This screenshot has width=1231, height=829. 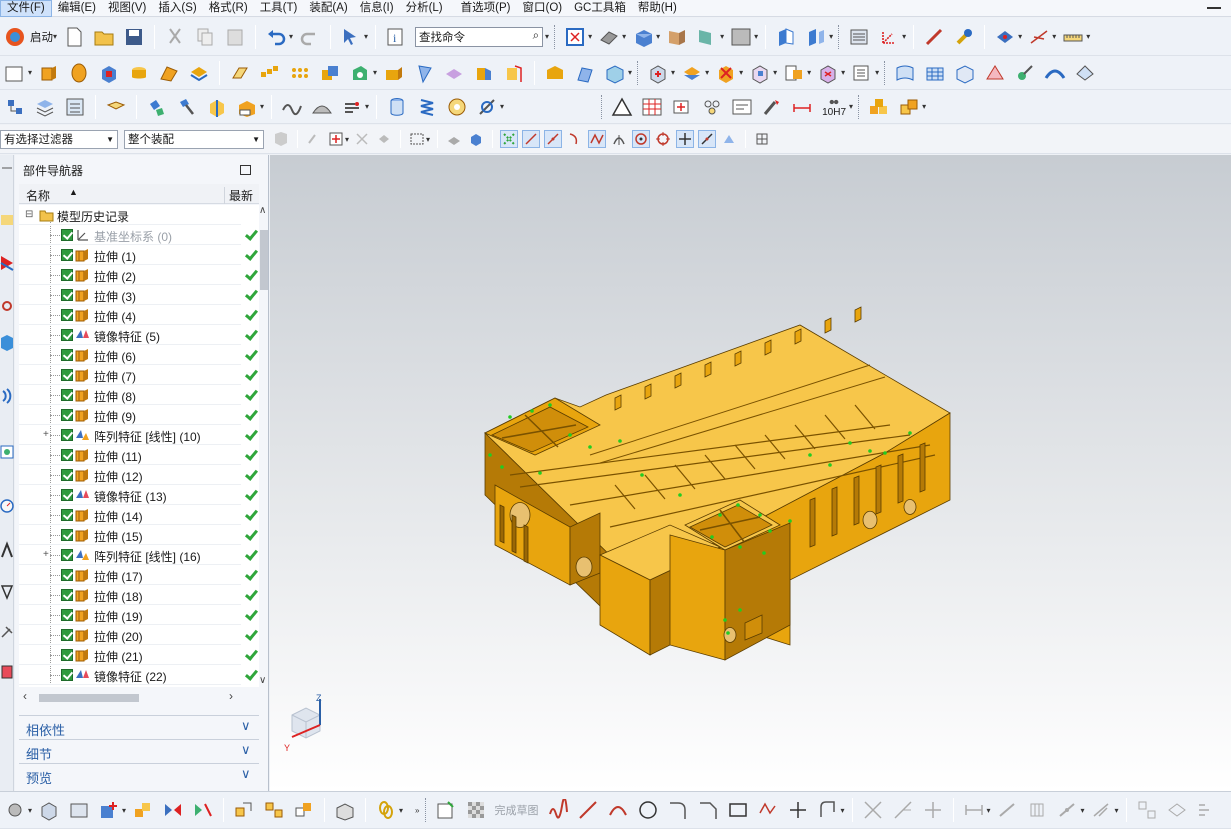 What do you see at coordinates (454, 139) in the screenshot?
I see `solid-select-icon` at bounding box center [454, 139].